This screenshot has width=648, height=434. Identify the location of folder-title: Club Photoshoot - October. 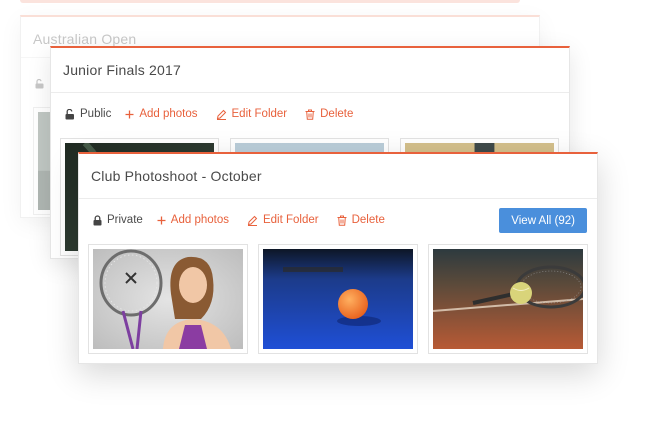
(338, 176).